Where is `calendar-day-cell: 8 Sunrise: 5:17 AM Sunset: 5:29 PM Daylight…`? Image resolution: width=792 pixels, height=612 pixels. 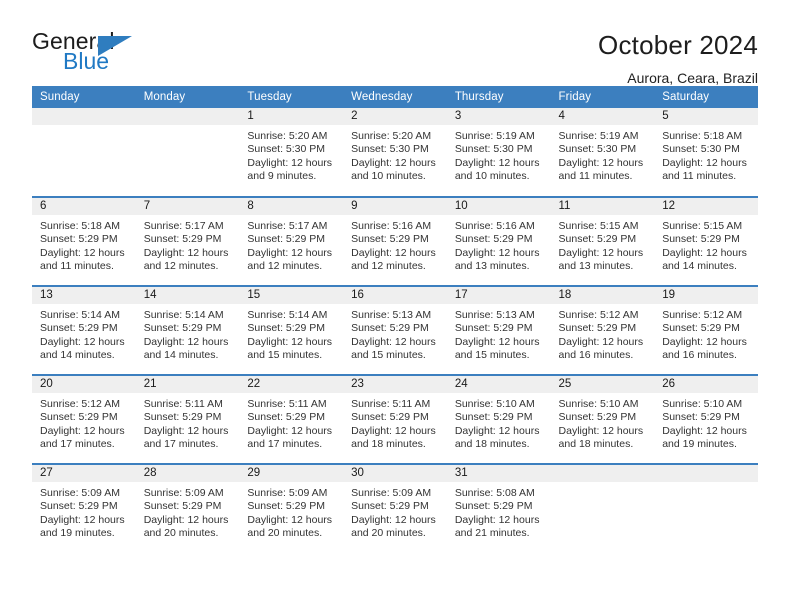 calendar-day-cell: 8 Sunrise: 5:17 AM Sunset: 5:29 PM Daylight… is located at coordinates (291, 241).